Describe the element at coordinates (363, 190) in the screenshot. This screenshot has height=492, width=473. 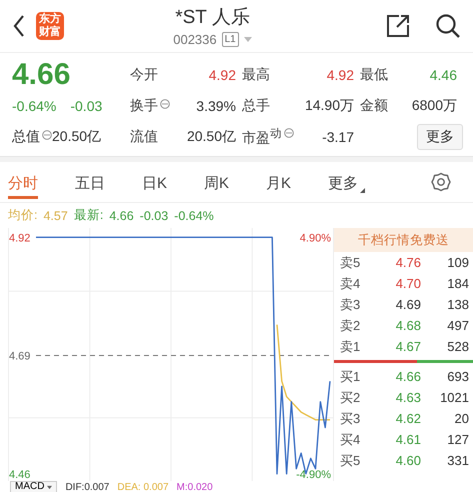
I see `corner-triangle-icon` at that location.